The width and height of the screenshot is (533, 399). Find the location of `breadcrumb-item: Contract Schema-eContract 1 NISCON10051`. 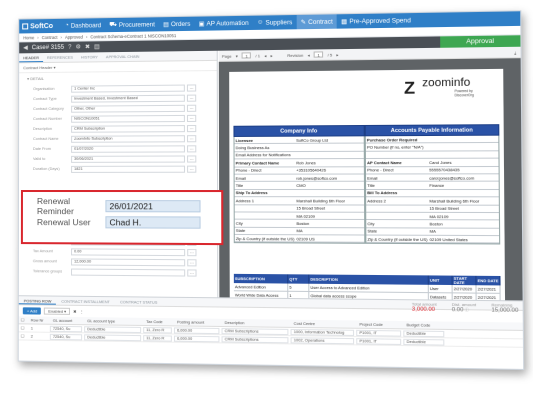

breadcrumb-item: Contract Schema-eContract 1 NISCON10051 is located at coordinates (133, 36).